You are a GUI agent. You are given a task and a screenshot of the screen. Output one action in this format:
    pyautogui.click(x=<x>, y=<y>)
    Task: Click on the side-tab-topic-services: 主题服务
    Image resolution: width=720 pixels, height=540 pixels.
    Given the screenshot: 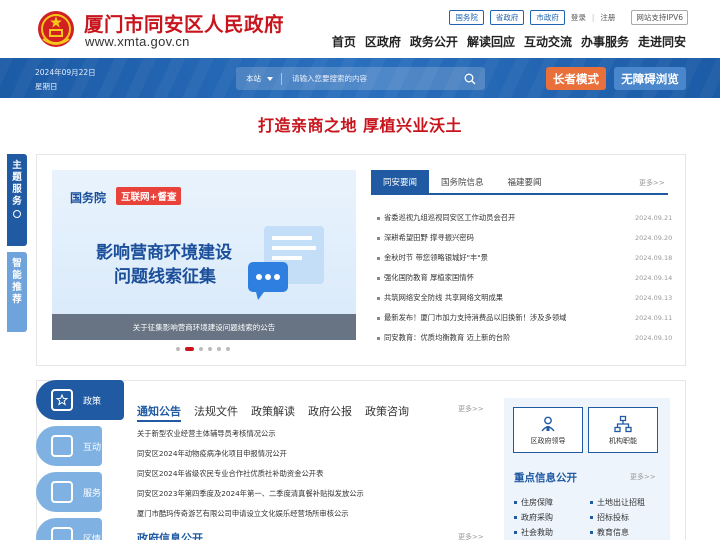 What is the action you would take?
    pyautogui.click(x=17, y=200)
    